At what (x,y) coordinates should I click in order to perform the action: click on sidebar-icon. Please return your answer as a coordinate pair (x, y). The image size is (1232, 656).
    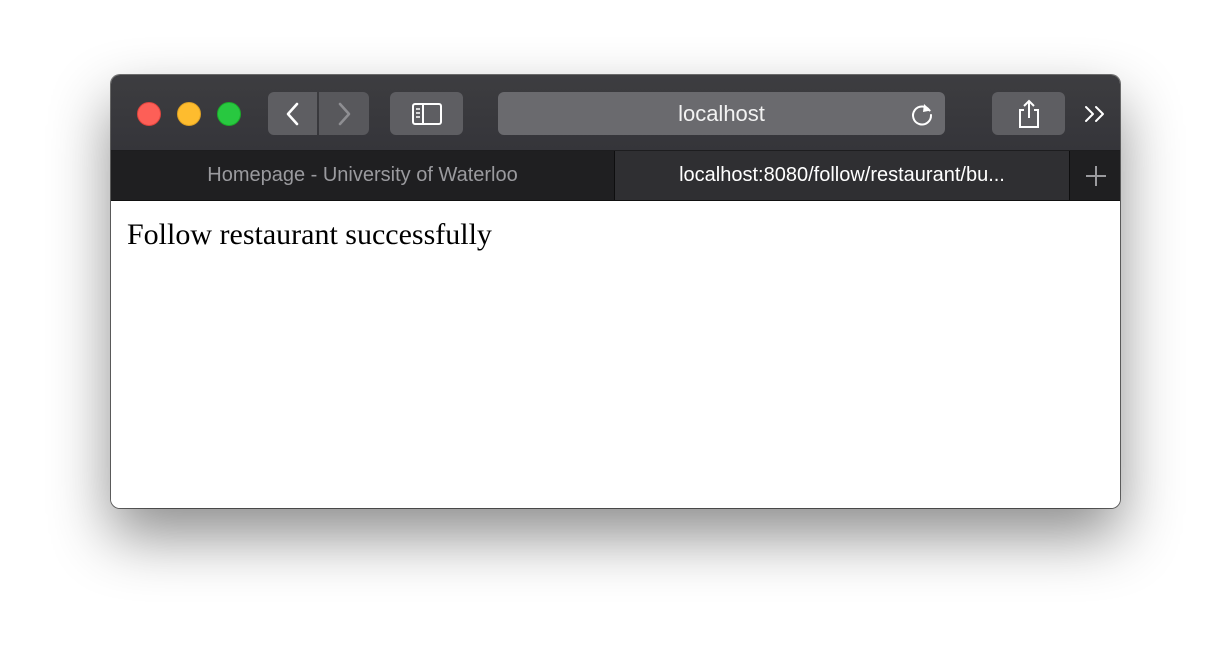
    Looking at the image, I should click on (426, 113).